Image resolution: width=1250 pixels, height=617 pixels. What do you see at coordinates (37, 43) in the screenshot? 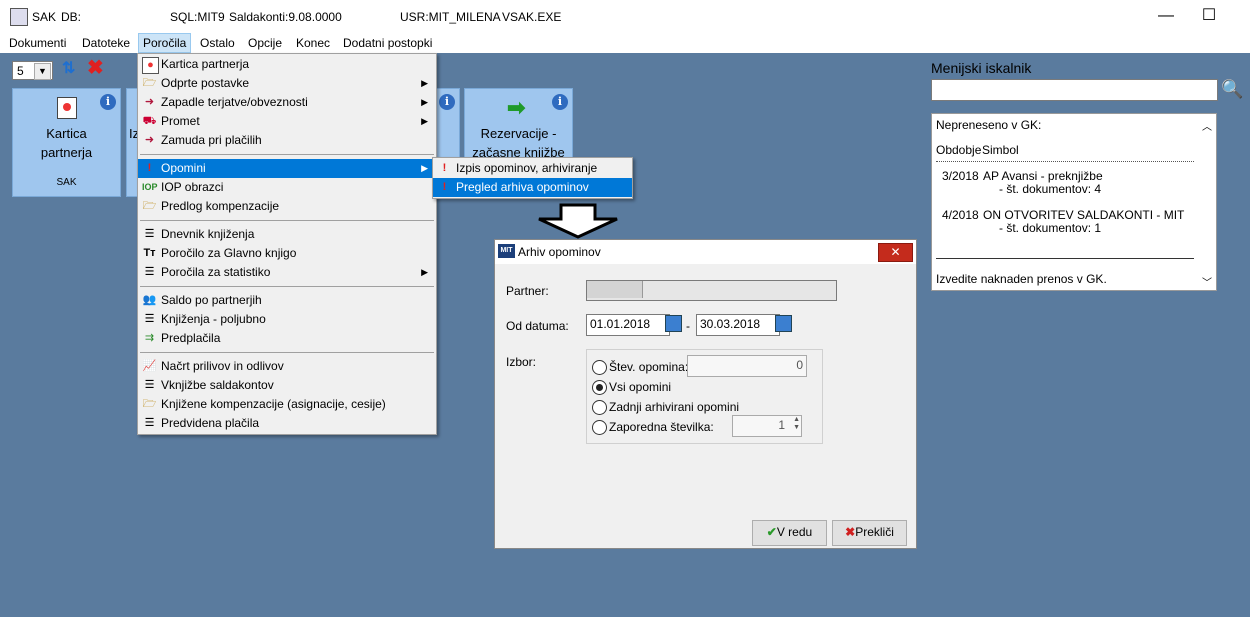
I see `menu-dokumenti: Dokumenti` at bounding box center [37, 43].